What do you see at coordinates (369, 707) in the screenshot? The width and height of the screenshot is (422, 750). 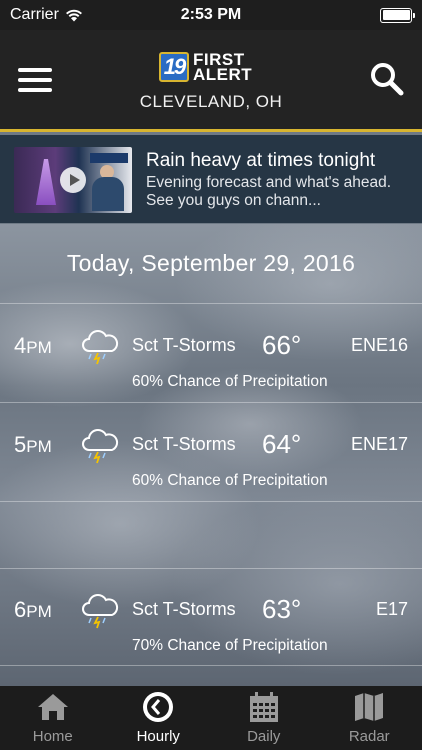 I see `map-icon` at bounding box center [369, 707].